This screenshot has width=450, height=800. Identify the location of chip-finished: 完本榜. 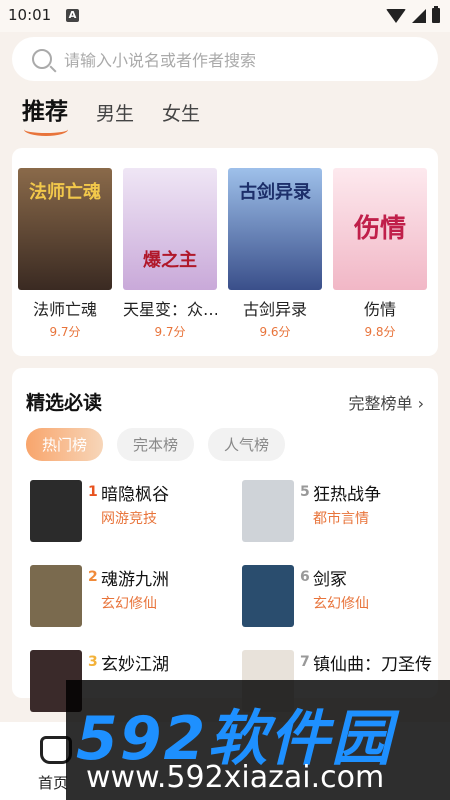
(156, 444).